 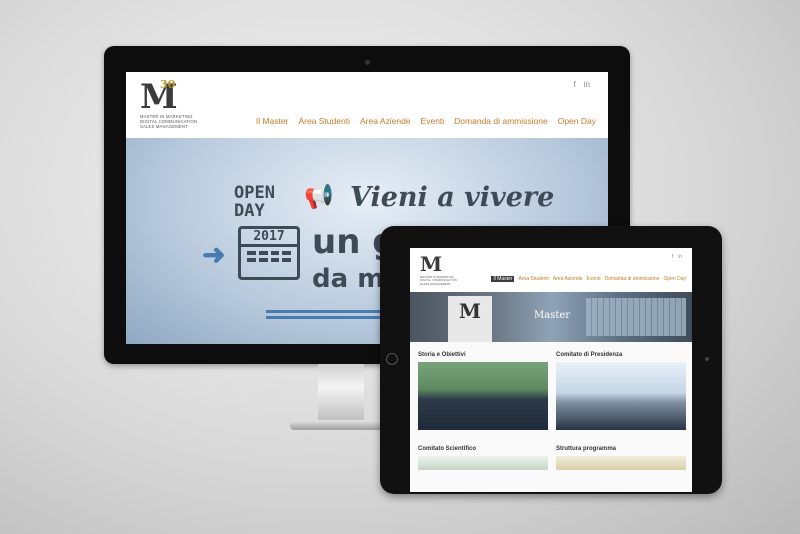 I want to click on megaphone-icon: 📢, so click(x=319, y=196).